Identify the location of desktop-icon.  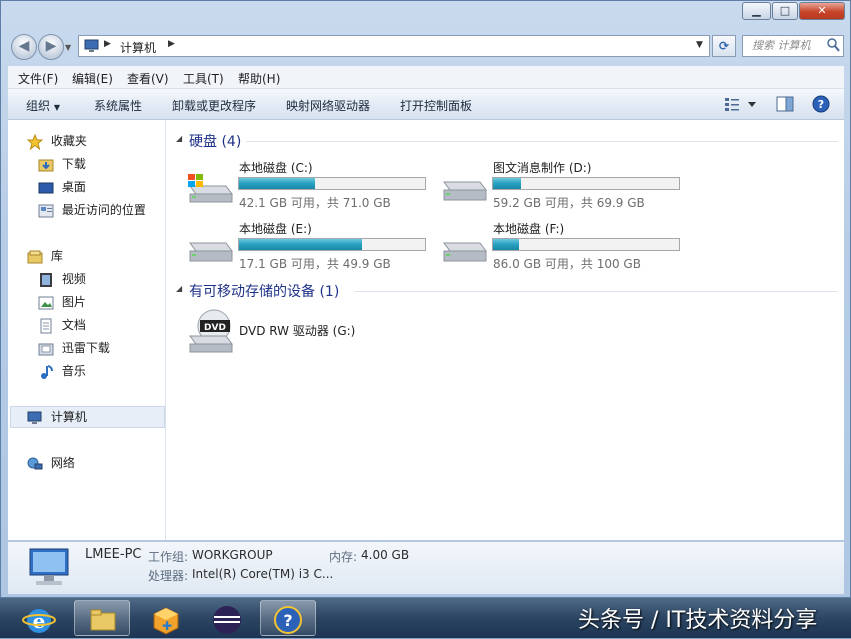
(46, 188).